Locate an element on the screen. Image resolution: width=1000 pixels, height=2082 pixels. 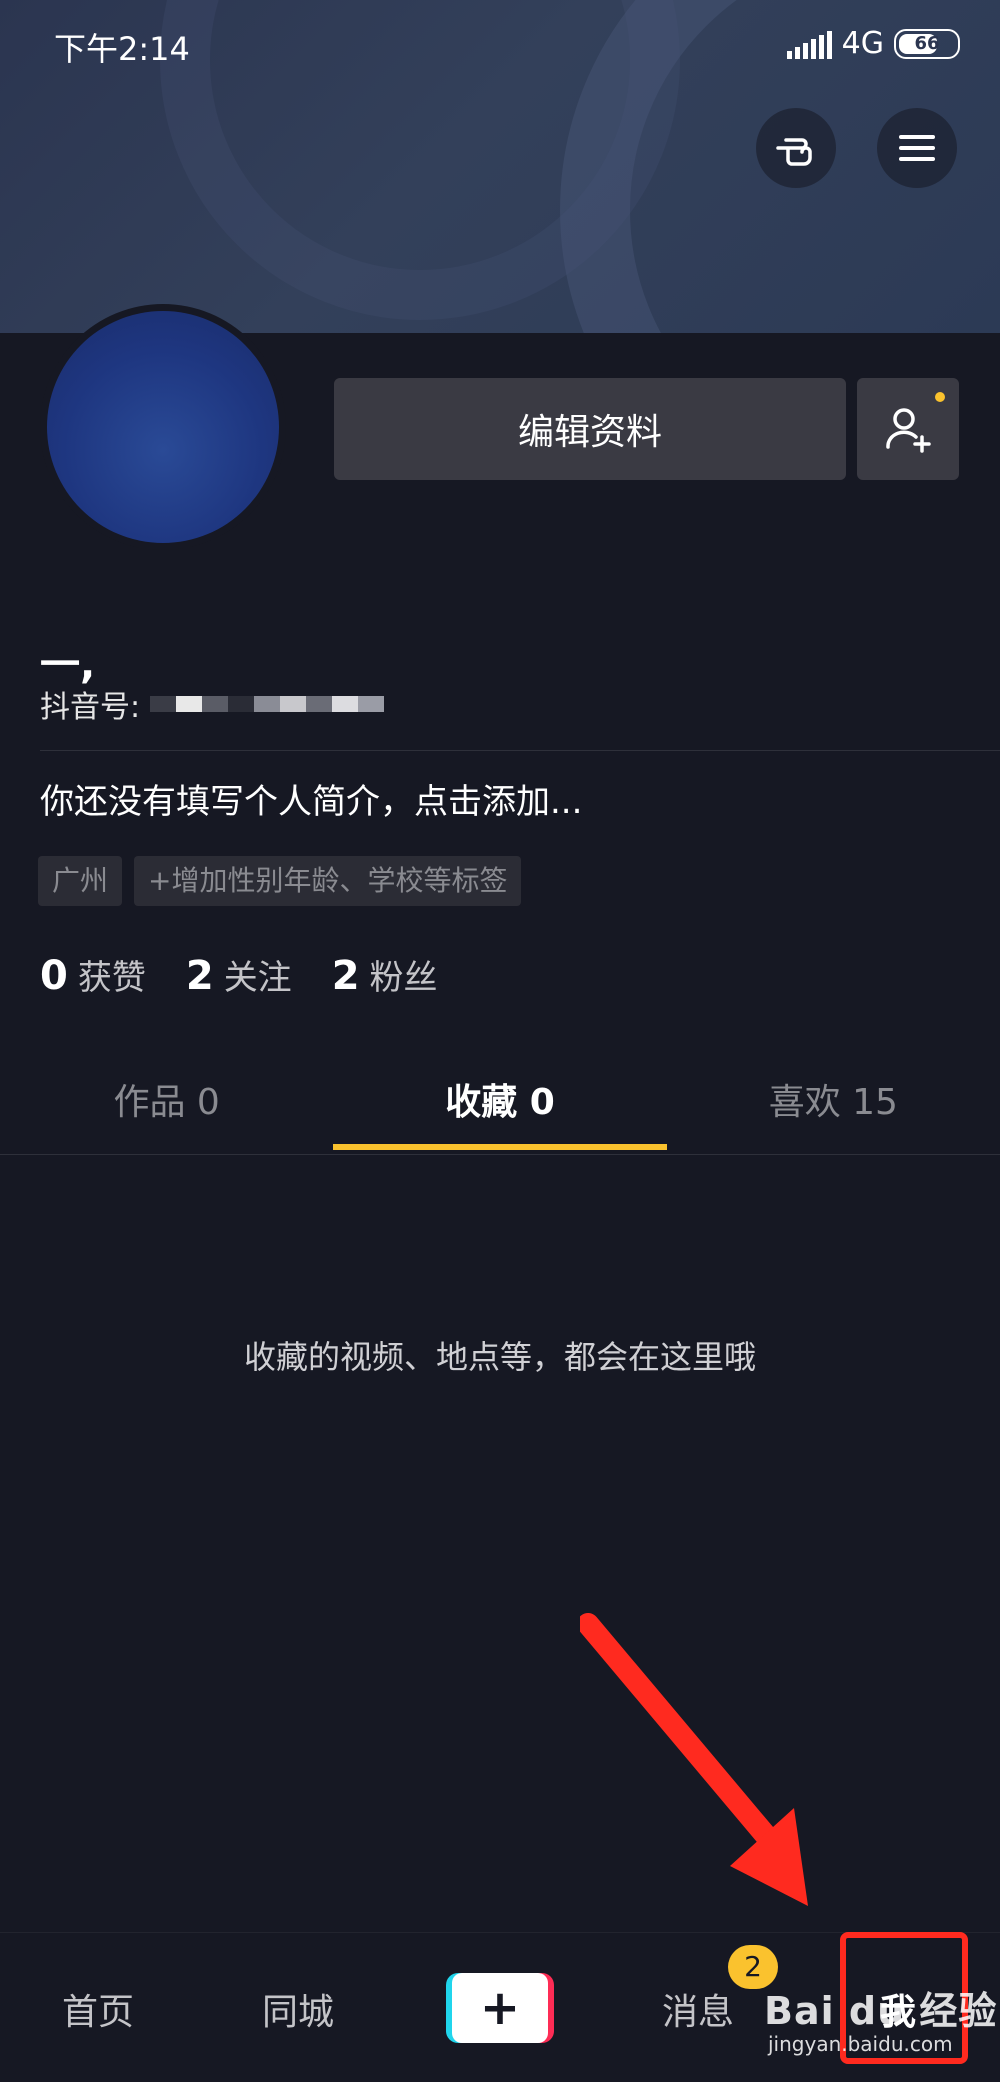
tabs-divider is located at coordinates (500, 1154).